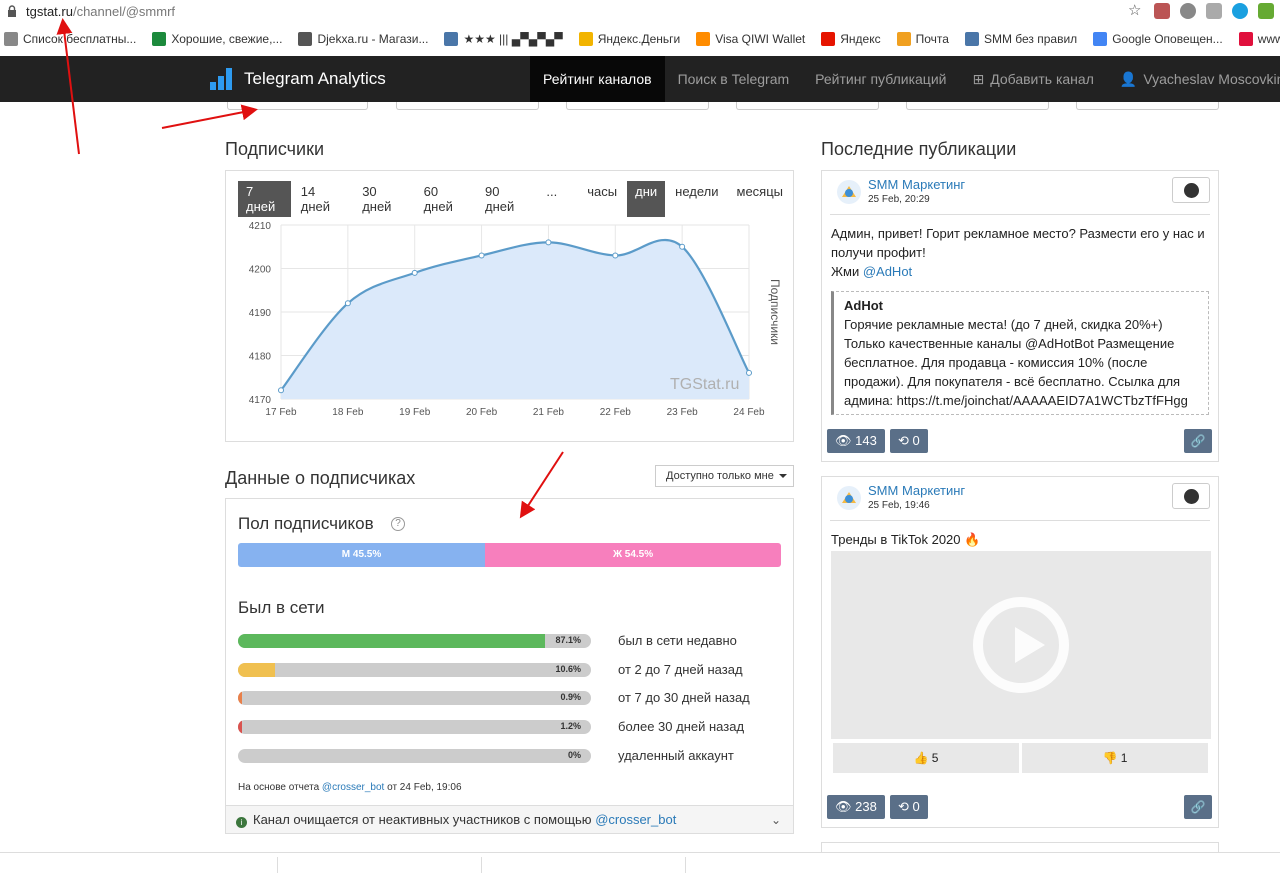  What do you see at coordinates (978, 79) in the screenshot?
I see `plus-square-icon: ⊞` at bounding box center [978, 79].